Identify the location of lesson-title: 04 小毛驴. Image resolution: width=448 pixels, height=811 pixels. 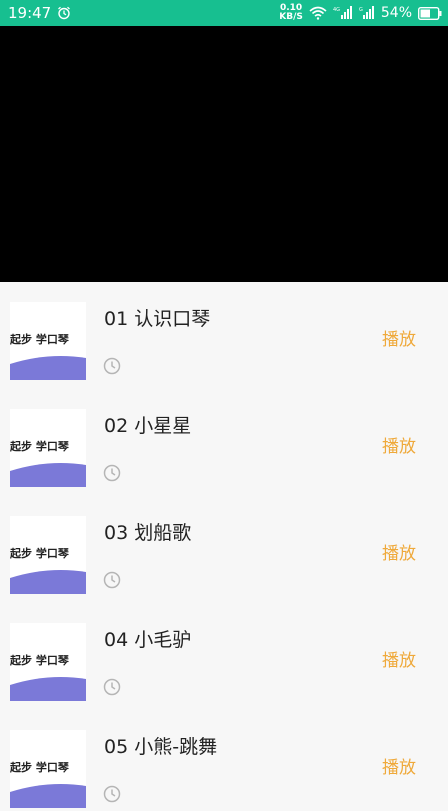
(148, 640).